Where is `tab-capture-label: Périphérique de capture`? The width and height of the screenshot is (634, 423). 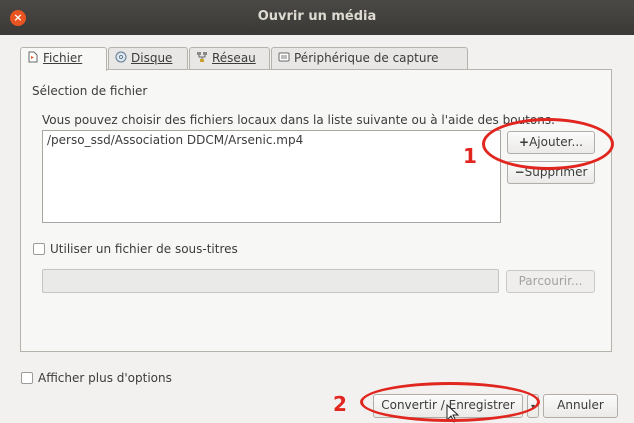 tab-capture-label: Périphérique de capture is located at coordinates (366, 58).